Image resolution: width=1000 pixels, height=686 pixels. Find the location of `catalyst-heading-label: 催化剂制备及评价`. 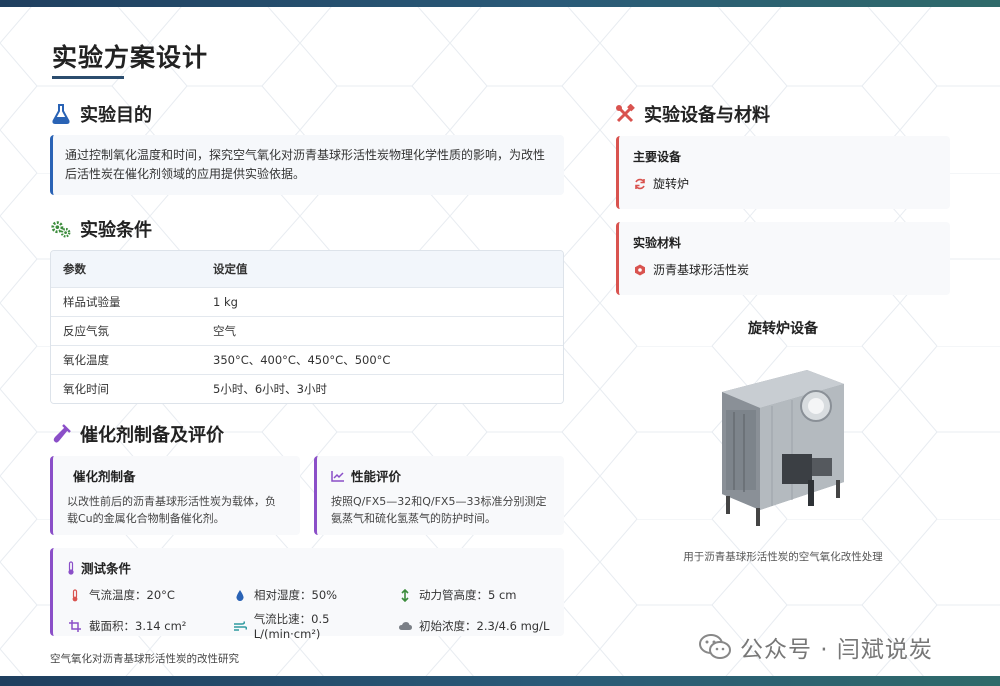

catalyst-heading-label: 催化剂制备及评价 is located at coordinates (152, 435).